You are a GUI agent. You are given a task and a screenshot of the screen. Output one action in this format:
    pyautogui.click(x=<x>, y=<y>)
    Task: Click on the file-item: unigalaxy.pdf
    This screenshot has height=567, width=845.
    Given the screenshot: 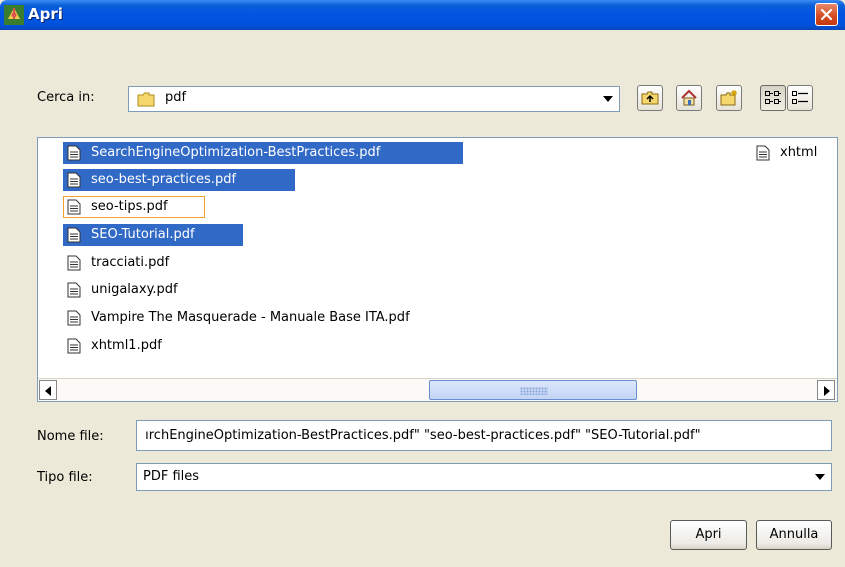 What is the action you would take?
    pyautogui.click(x=163, y=290)
    